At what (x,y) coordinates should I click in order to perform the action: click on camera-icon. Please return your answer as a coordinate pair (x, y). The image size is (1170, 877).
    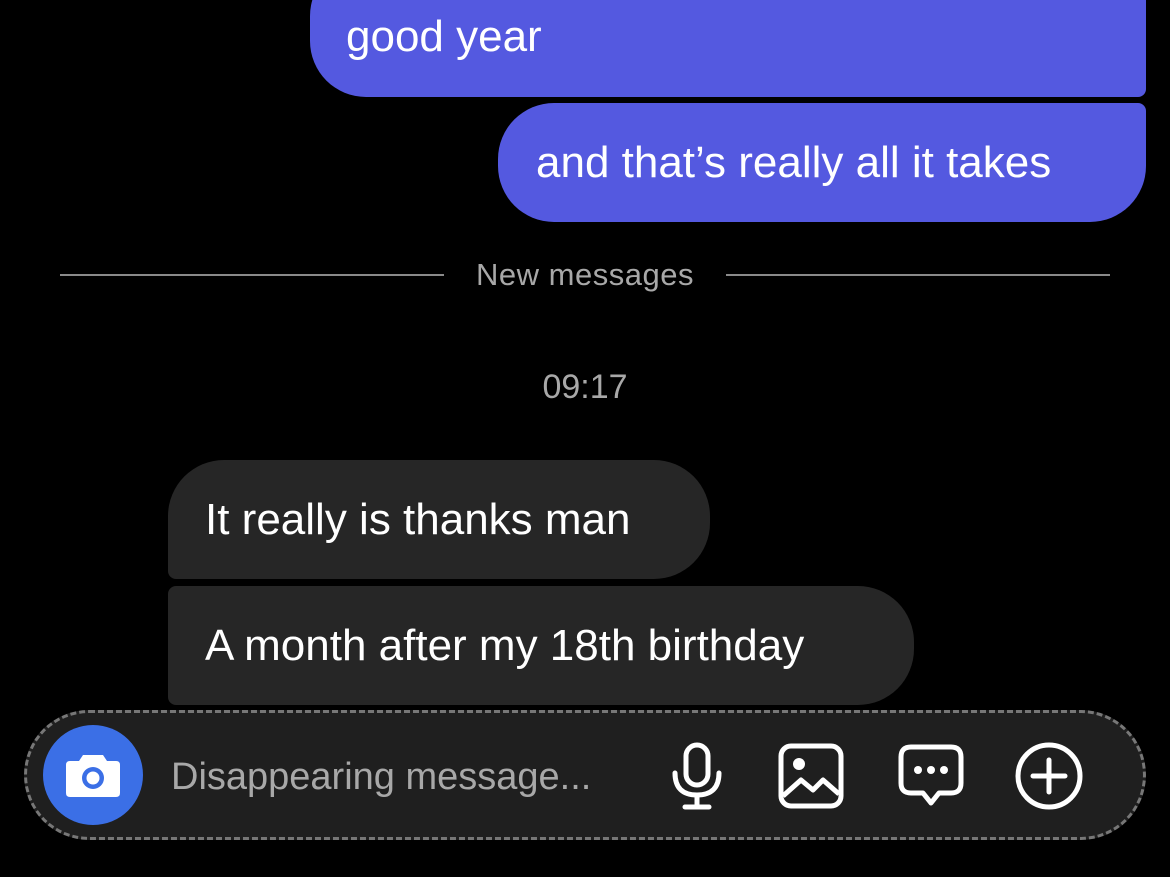
    Looking at the image, I should click on (93, 776).